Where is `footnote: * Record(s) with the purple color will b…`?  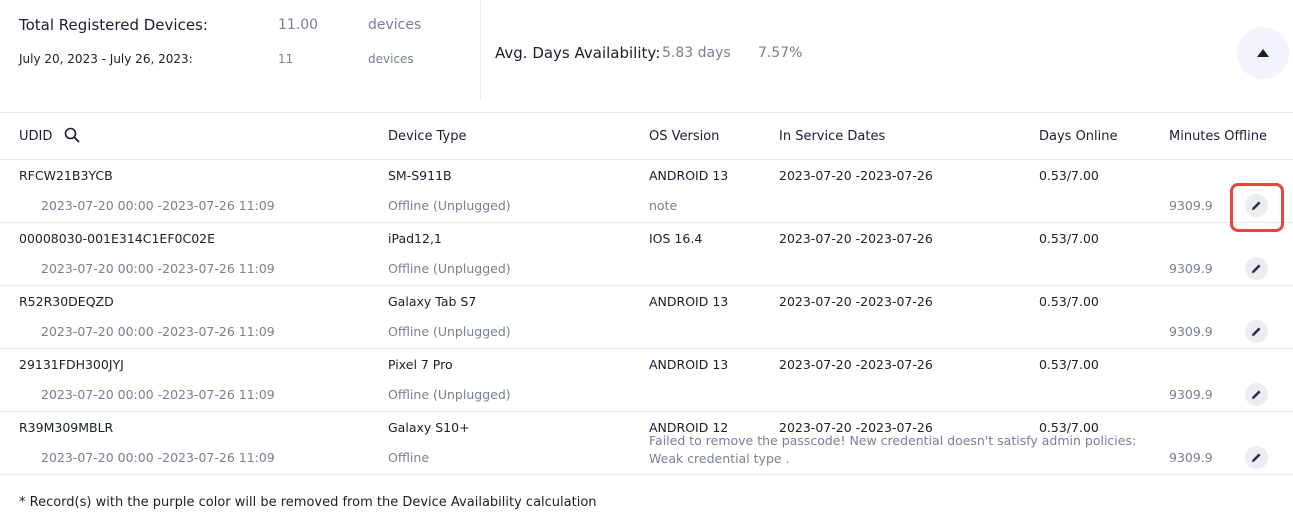
footnote: * Record(s) with the purple color will b… is located at coordinates (308, 502).